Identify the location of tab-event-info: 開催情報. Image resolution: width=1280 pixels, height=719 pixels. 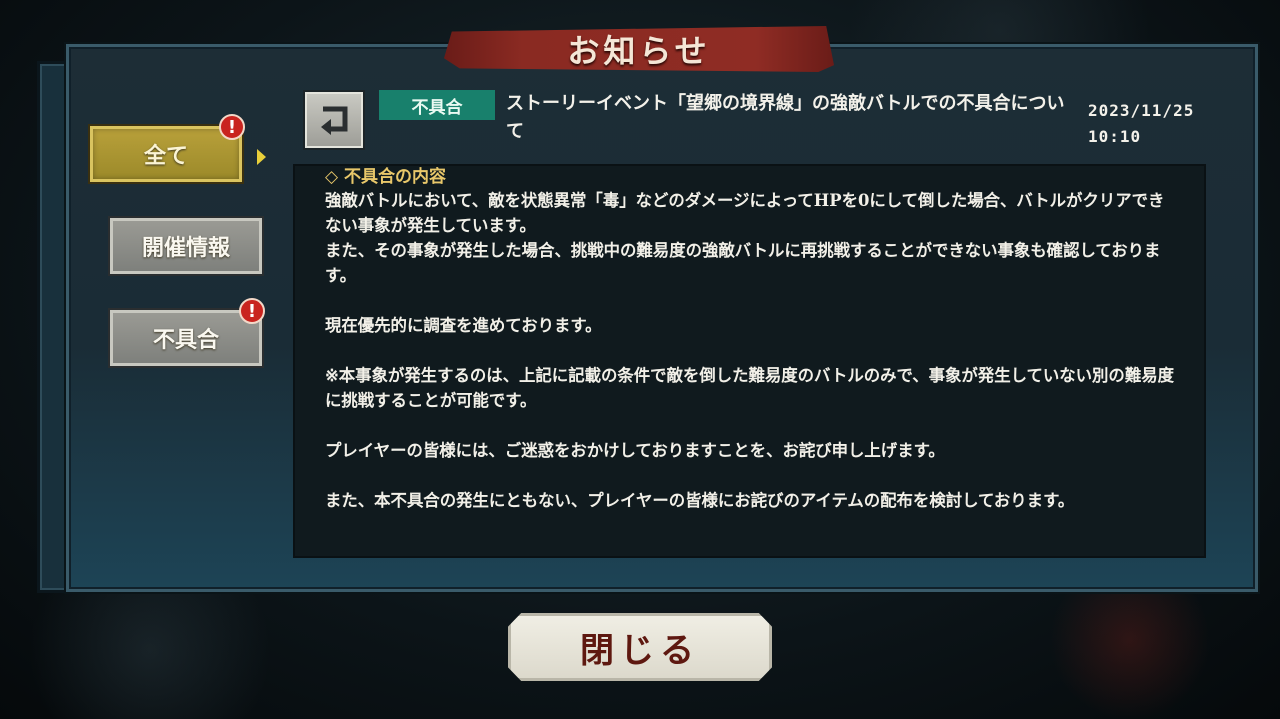
(186, 246).